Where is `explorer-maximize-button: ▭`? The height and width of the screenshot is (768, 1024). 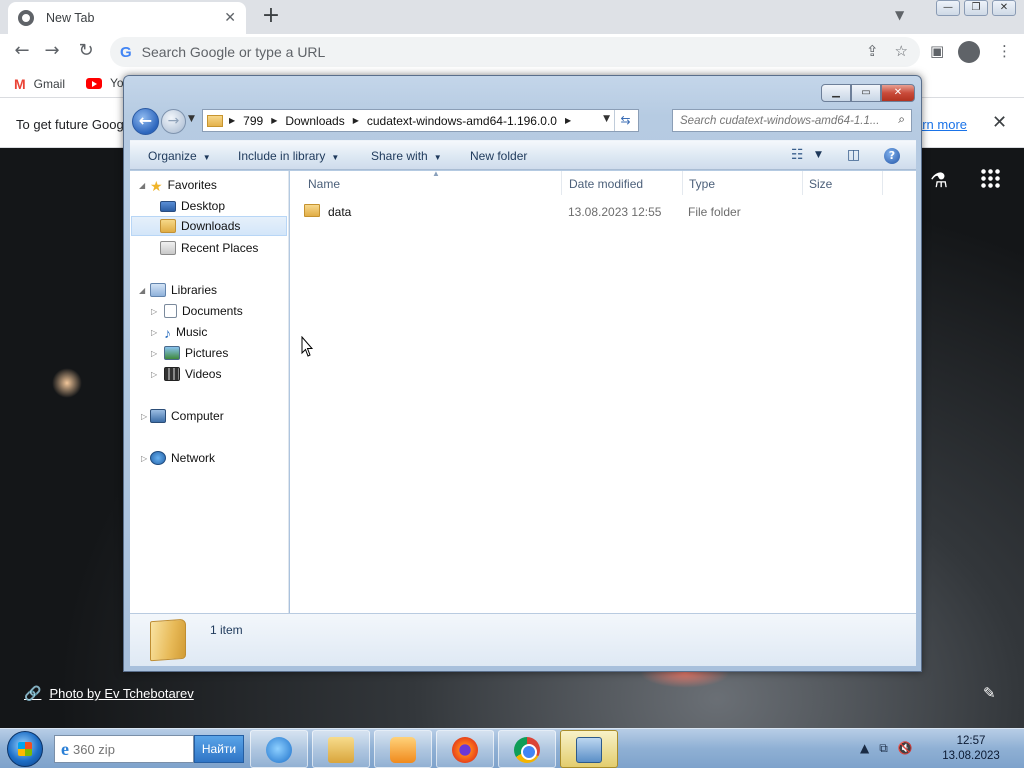
explorer-maximize-button: ▭ is located at coordinates (866, 93).